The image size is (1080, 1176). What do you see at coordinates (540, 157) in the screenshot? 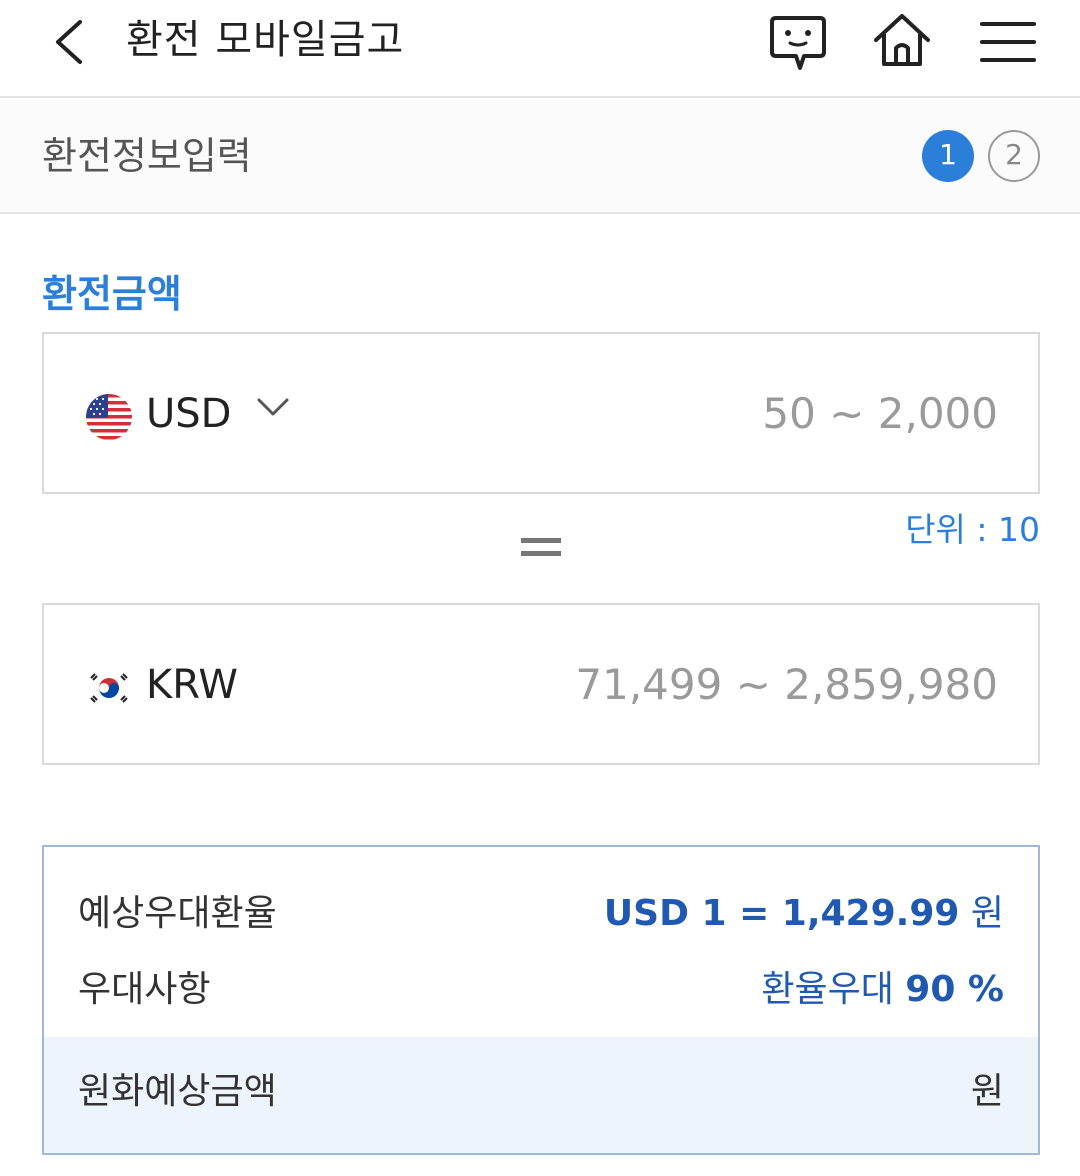
I see `step-indicator-bar: 환전정보입력 1 2` at bounding box center [540, 157].